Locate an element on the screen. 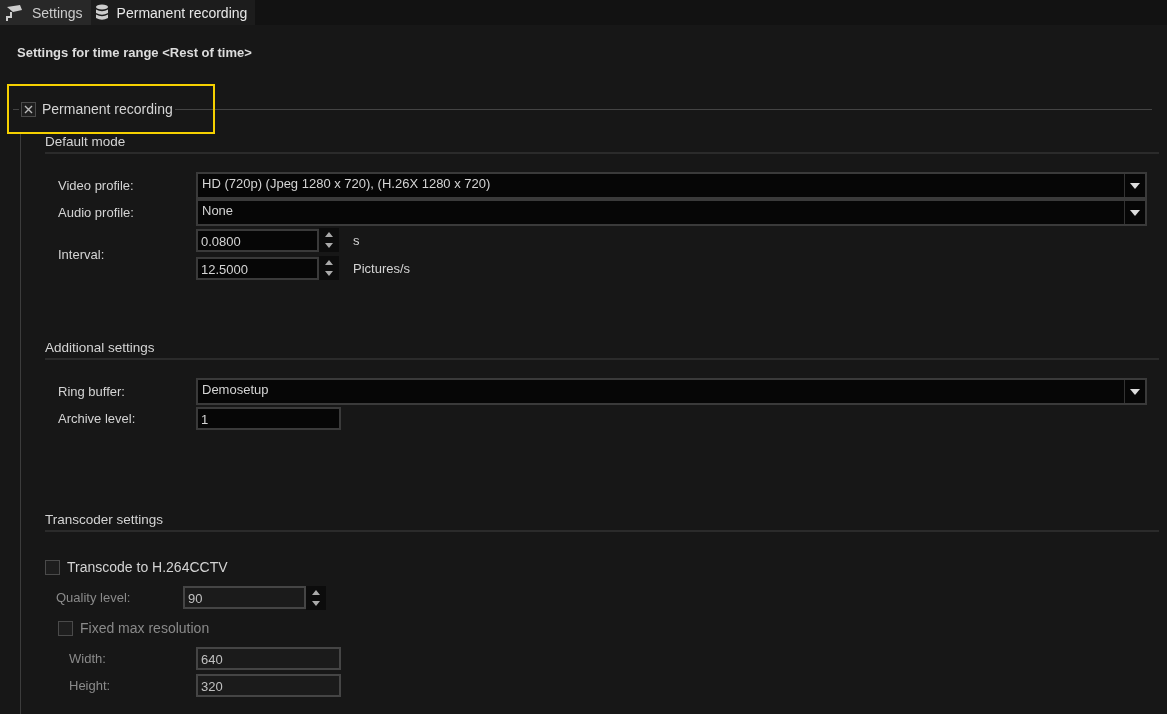 The width and height of the screenshot is (1167, 714). unit-label: Pictures/s is located at coordinates (382, 268).